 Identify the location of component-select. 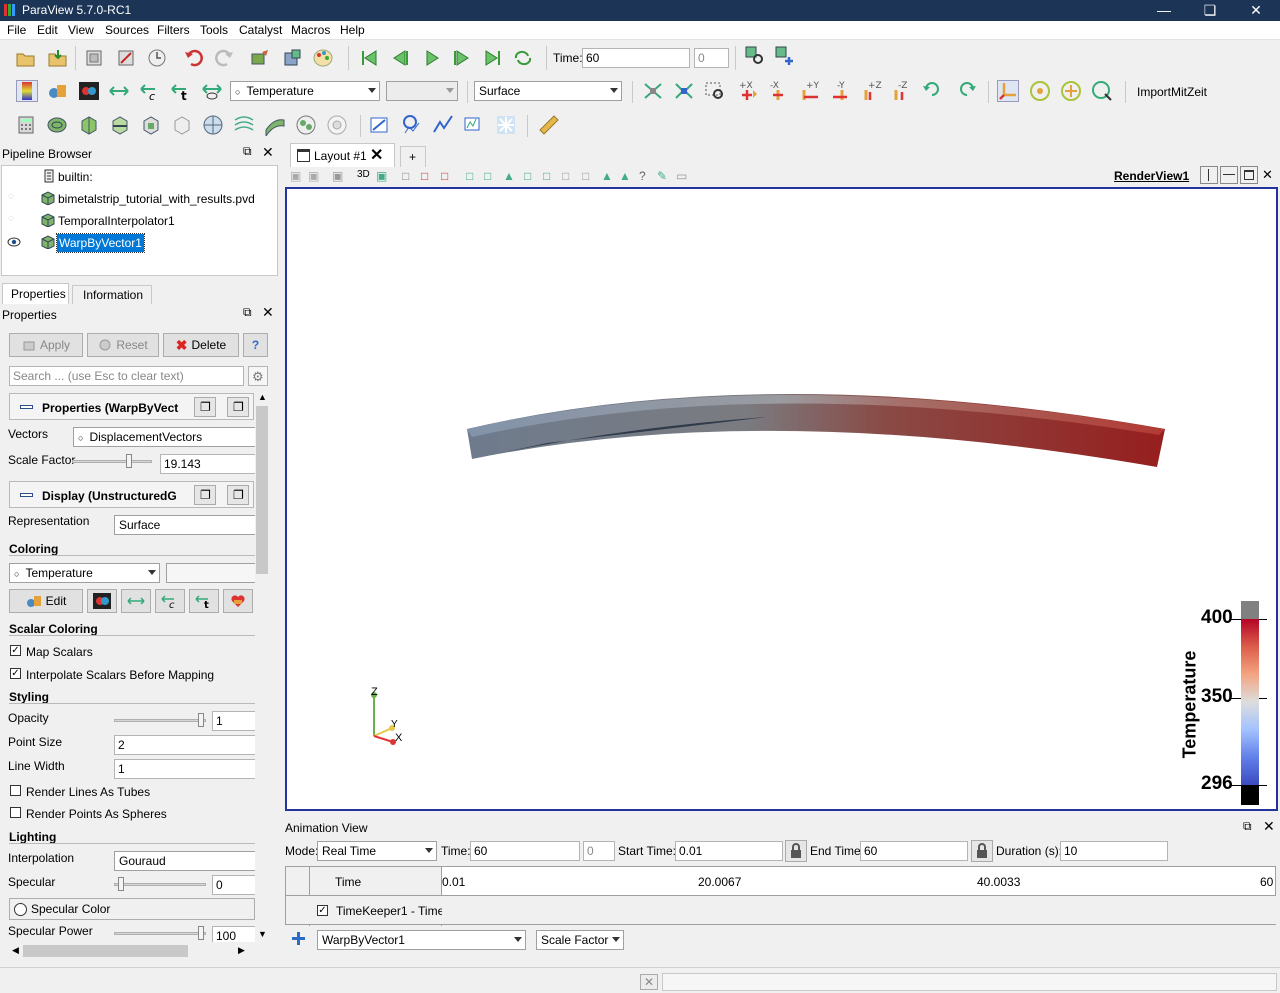
(422, 91).